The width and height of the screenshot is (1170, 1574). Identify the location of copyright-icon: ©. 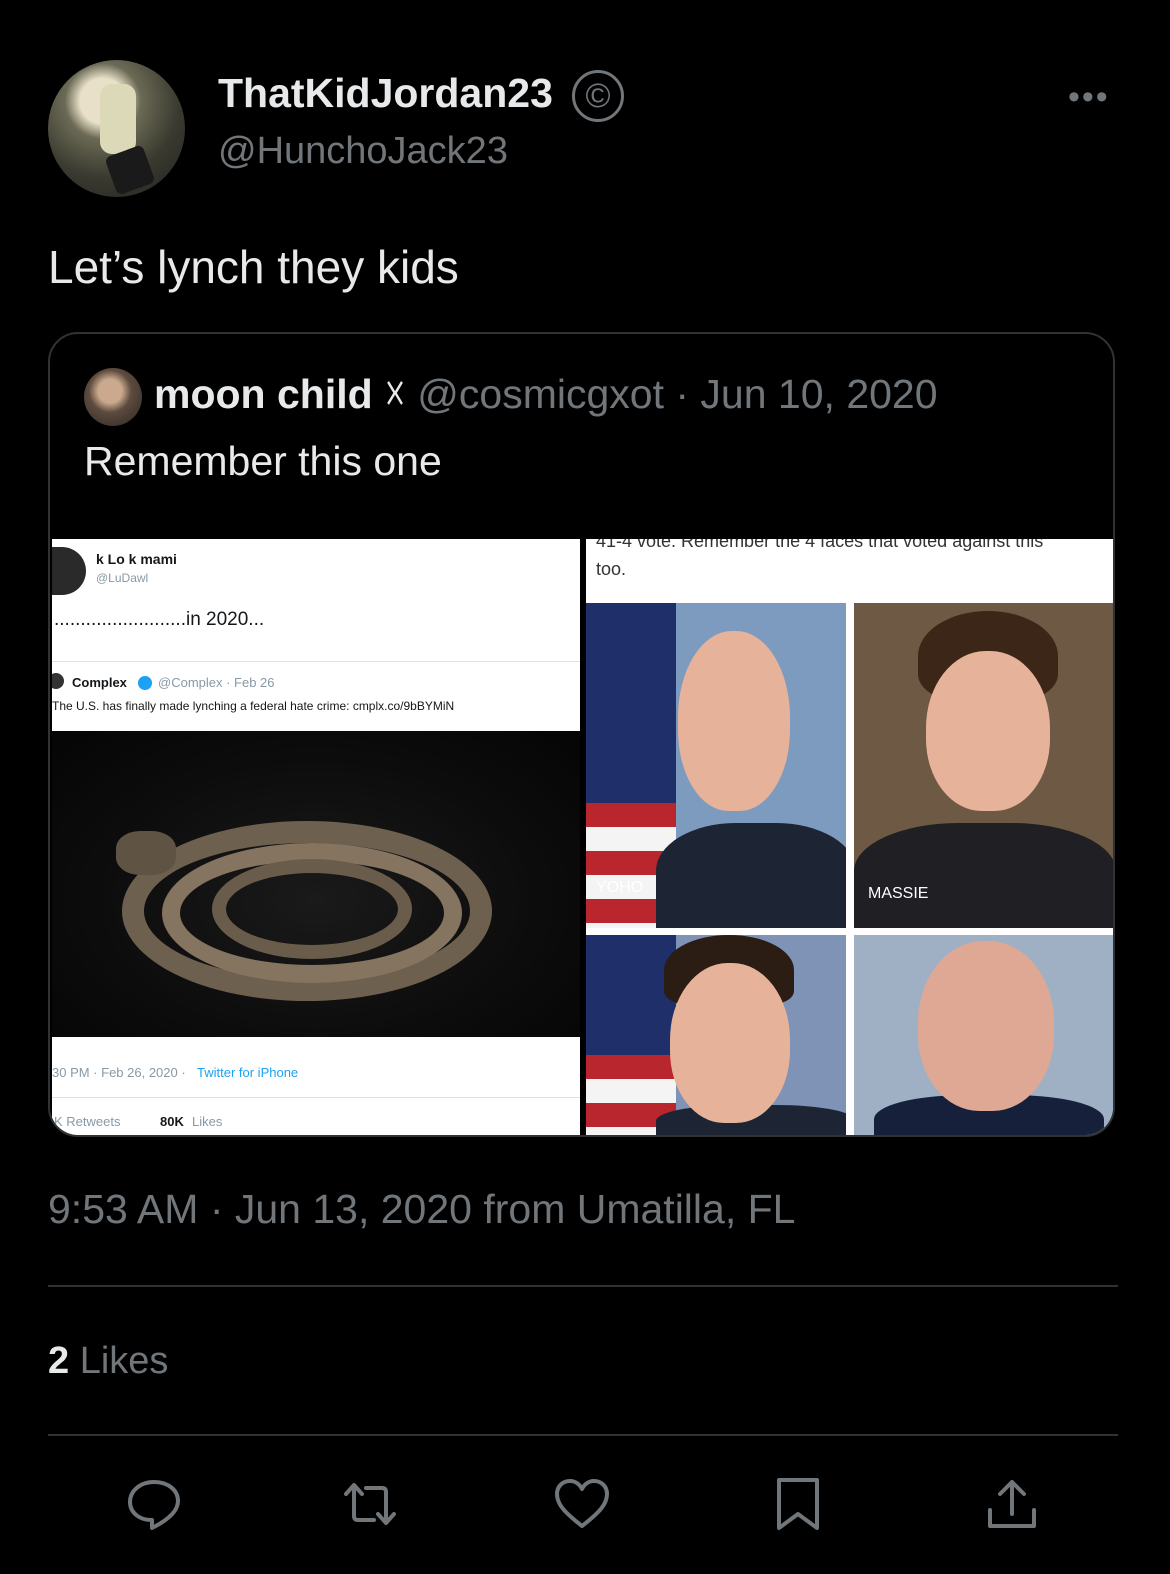
(598, 96).